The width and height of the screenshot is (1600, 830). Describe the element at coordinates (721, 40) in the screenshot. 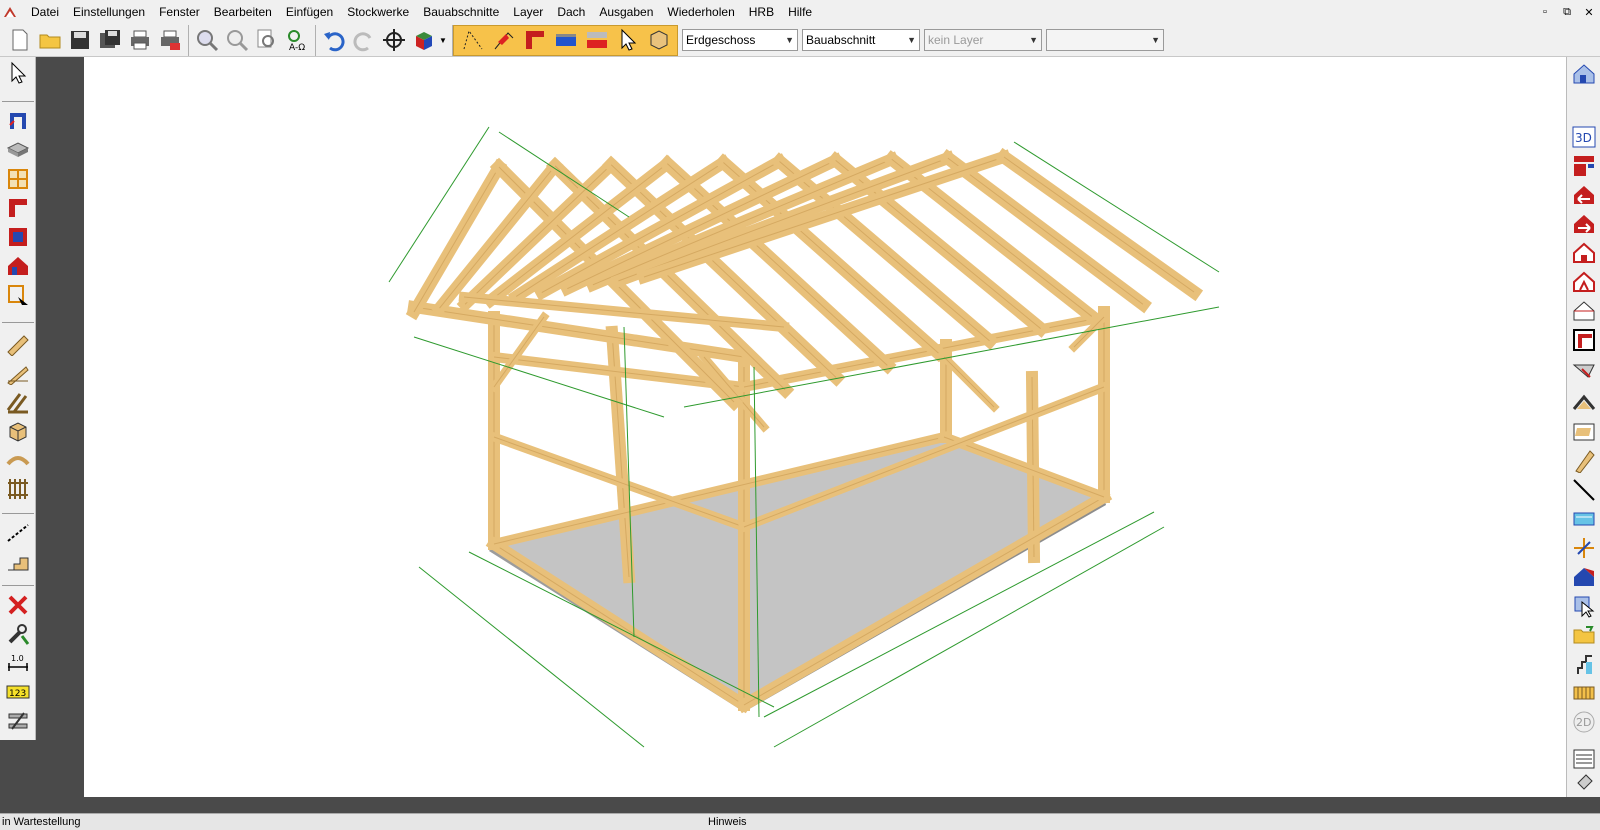

I see `floor-select-value: Erdgeschoss` at that location.